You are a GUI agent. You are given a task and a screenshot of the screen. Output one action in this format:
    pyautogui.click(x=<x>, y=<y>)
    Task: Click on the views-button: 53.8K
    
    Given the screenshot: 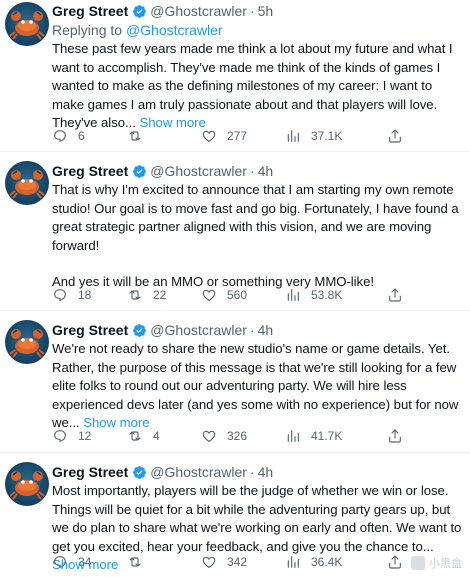 What is the action you would take?
    pyautogui.click(x=325, y=295)
    